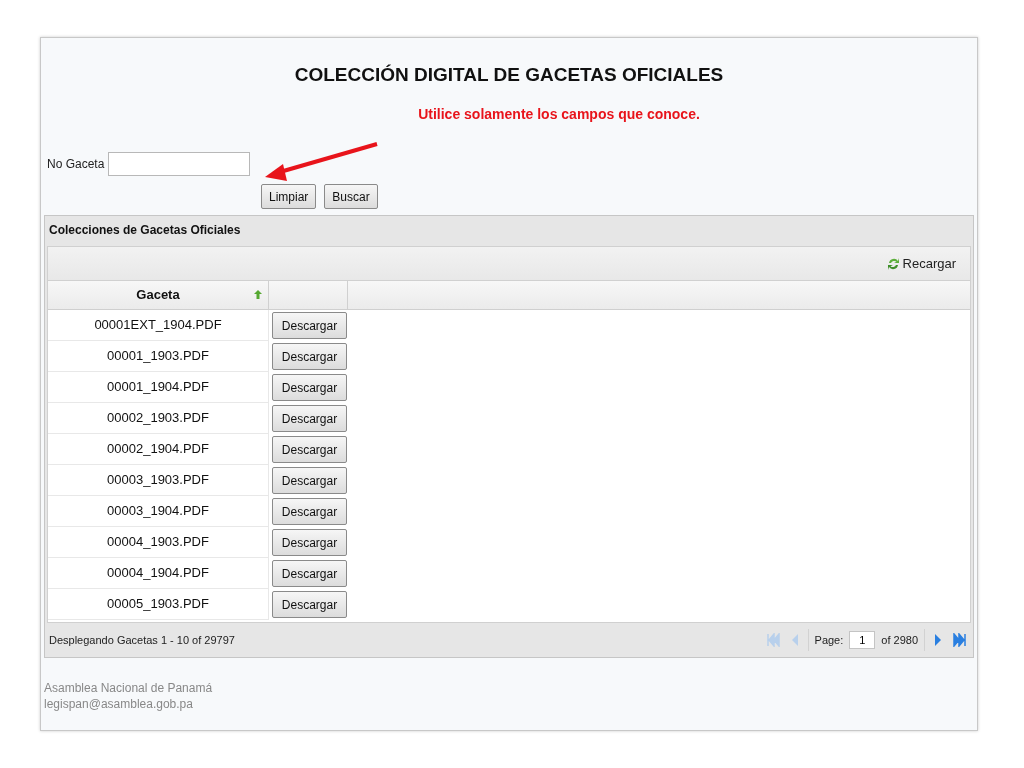 The width and height of the screenshot is (1024, 768). Describe the element at coordinates (119, 704) in the screenshot. I see `footer-text: legispan@asamblea.gob.pa` at that location.